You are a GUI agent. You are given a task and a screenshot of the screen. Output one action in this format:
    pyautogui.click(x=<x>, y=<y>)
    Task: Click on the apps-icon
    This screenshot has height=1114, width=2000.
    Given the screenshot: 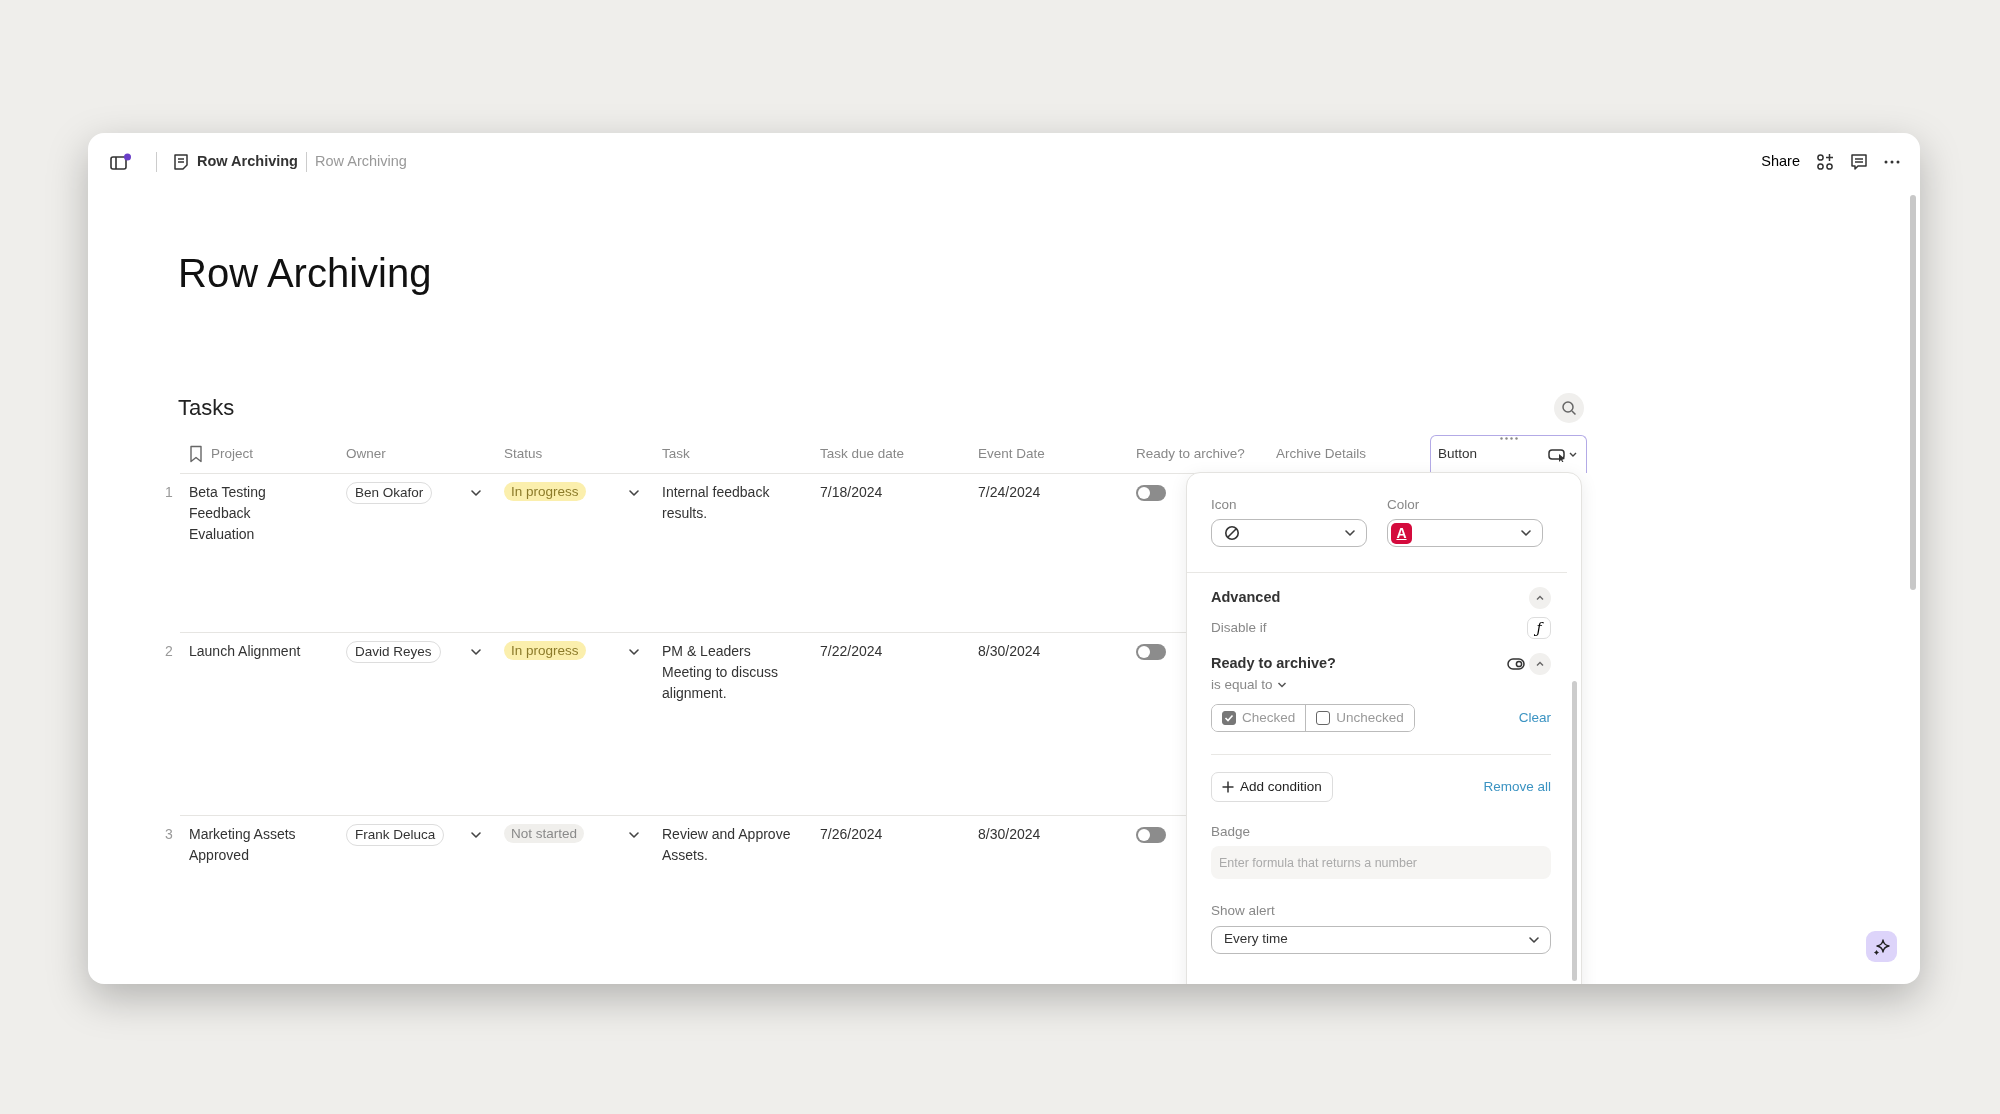 What is the action you would take?
    pyautogui.click(x=1825, y=162)
    